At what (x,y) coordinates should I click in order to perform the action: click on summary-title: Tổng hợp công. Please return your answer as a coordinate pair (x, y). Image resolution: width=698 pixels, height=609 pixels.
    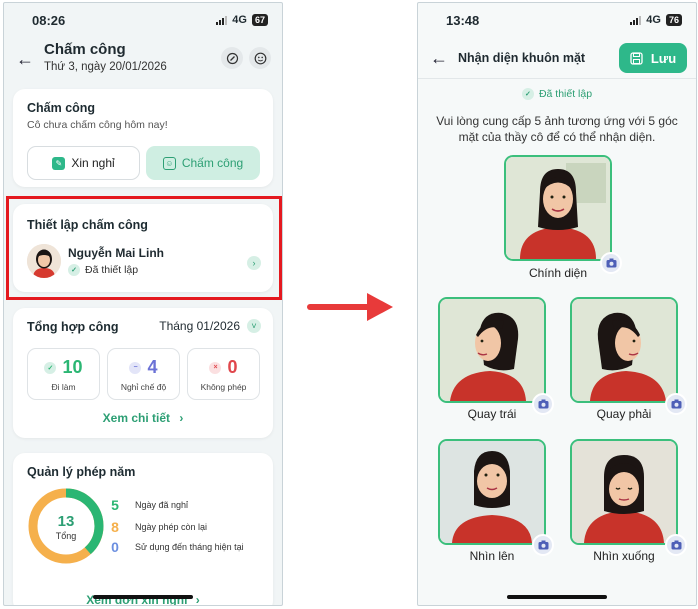
    Looking at the image, I should click on (73, 327).